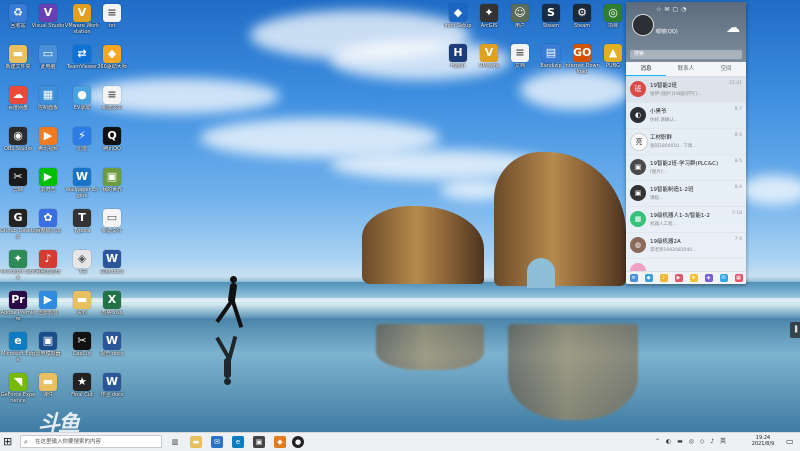 The height and width of the screenshot is (451, 800). Describe the element at coordinates (686, 116) in the screenshot. I see `qq-conversation-item: ◐ 小黑爷 你好,请确认... 8-7` at that location.